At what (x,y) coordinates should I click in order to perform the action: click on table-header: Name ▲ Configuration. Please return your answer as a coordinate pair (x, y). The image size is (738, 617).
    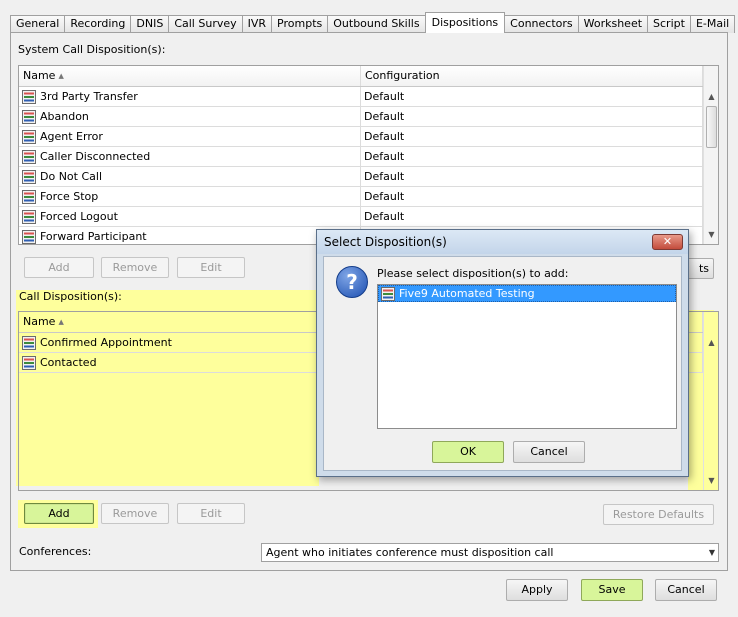
    Looking at the image, I should click on (361, 76).